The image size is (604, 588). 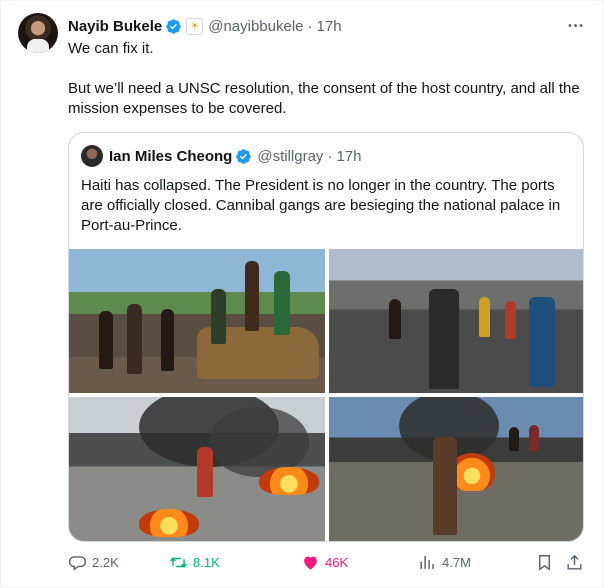 I want to click on quoted-author-handle: @stillgray, so click(x=290, y=156).